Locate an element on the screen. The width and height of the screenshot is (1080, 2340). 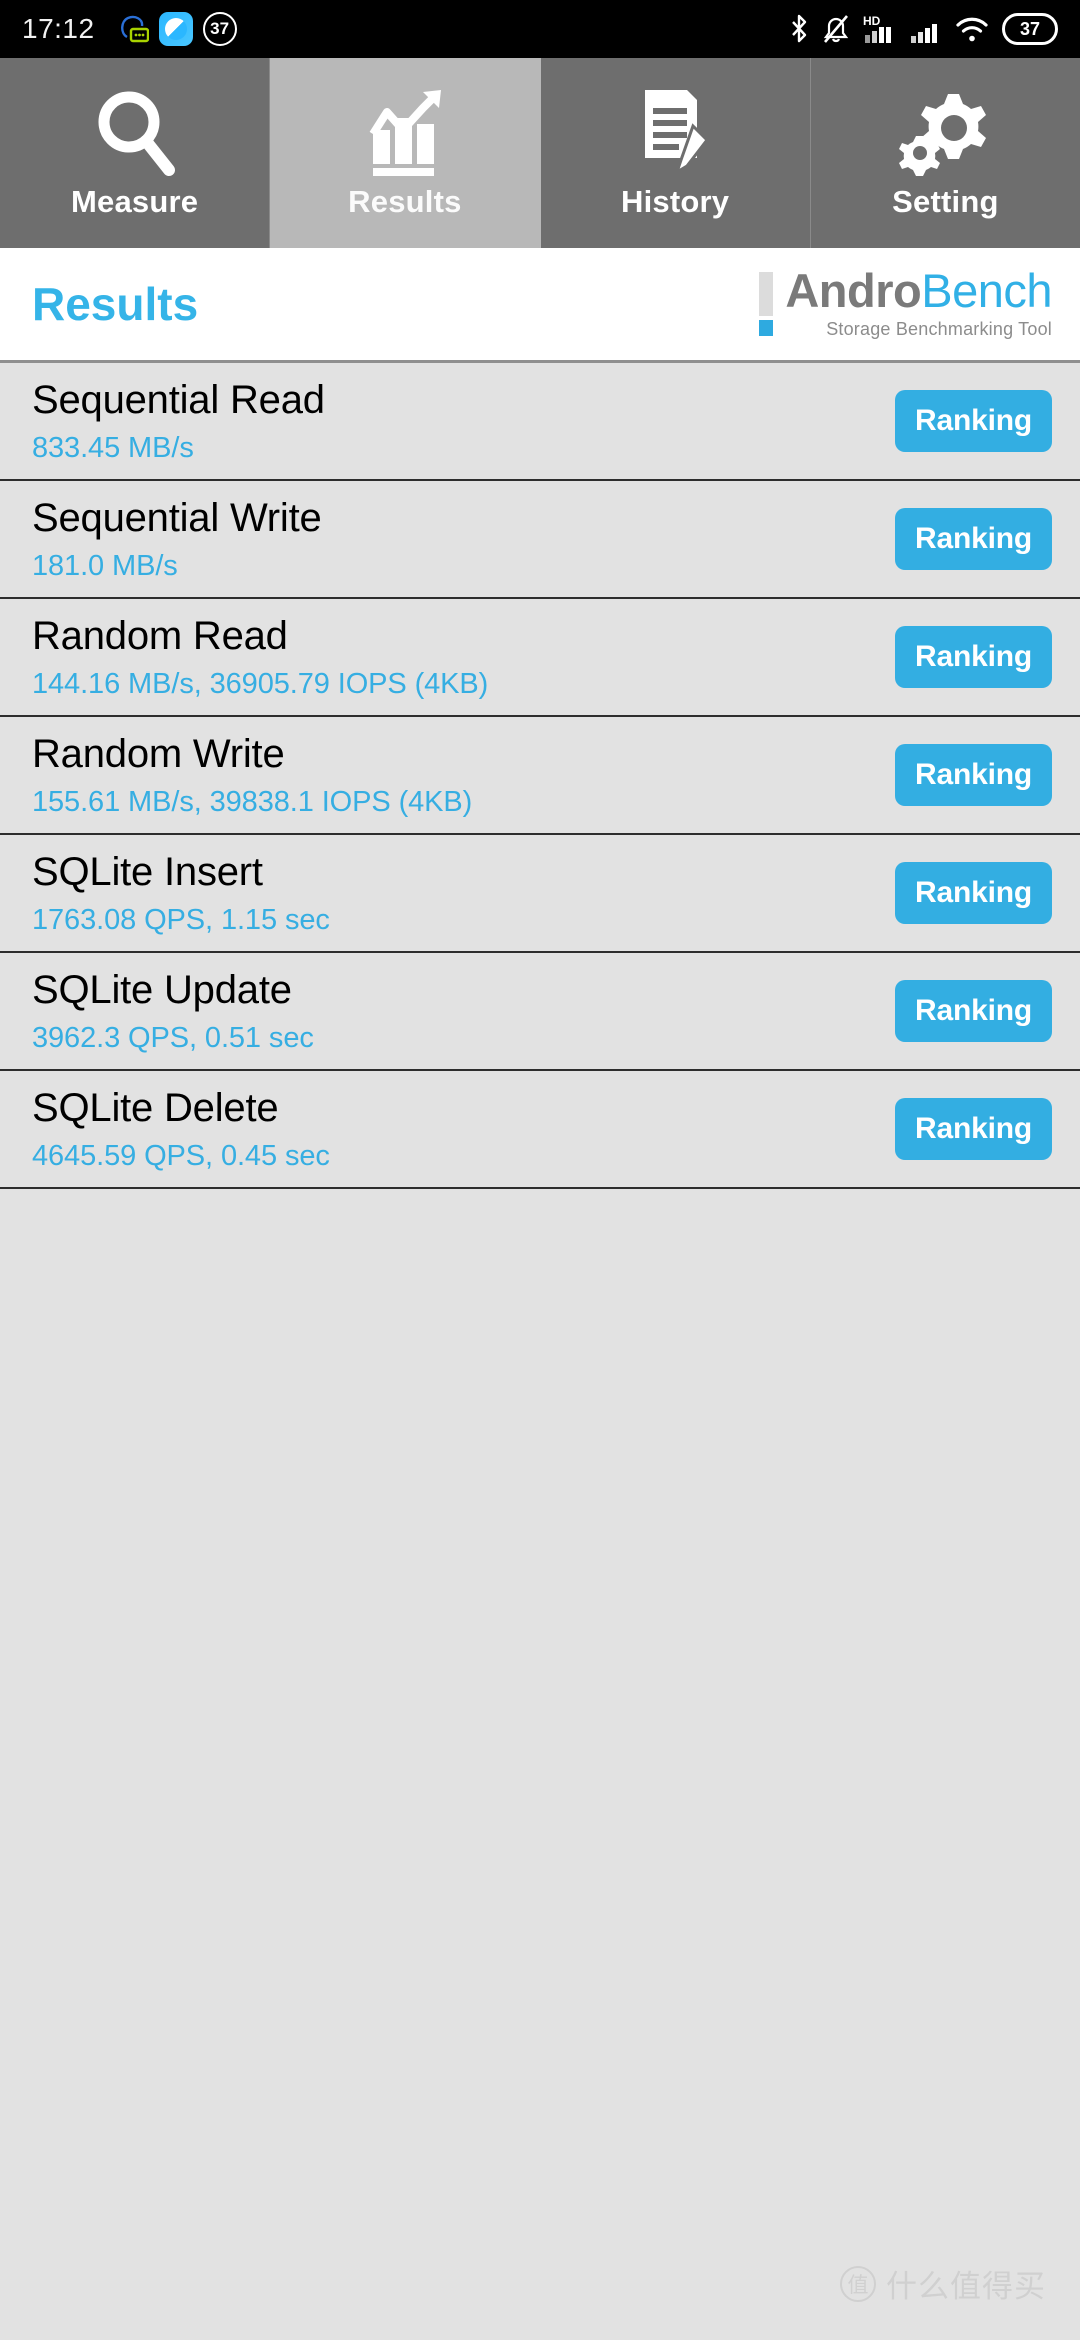
result-title: Random Write is located at coordinates (158, 753).